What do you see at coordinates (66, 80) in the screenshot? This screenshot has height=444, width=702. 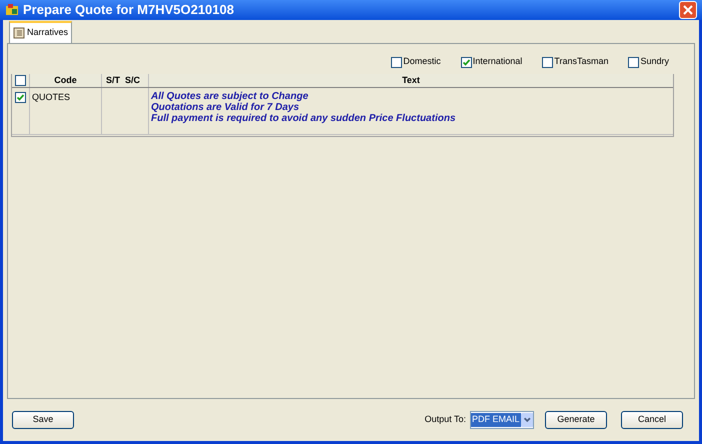 I see `column-header: Code` at bounding box center [66, 80].